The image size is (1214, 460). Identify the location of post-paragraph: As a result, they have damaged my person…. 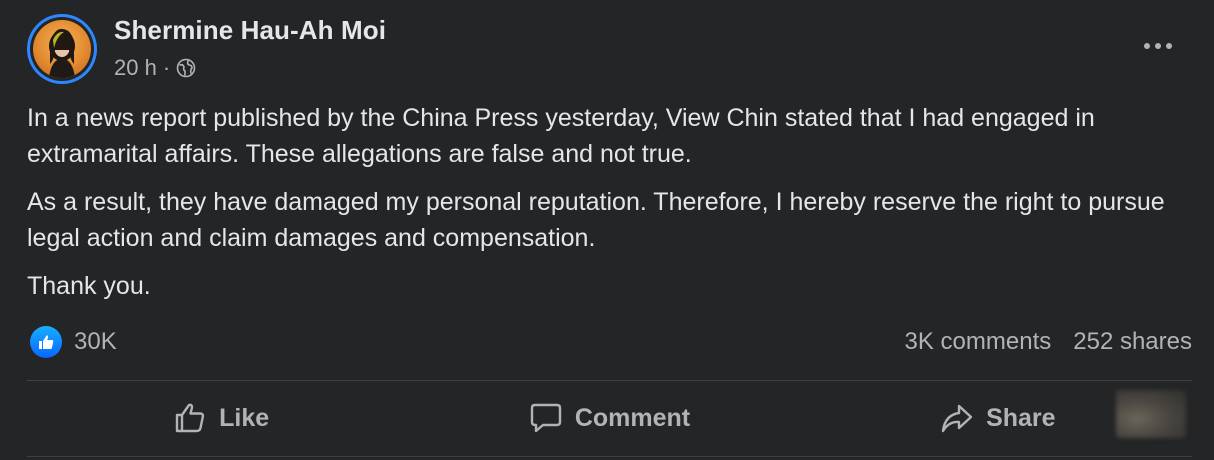
(596, 220).